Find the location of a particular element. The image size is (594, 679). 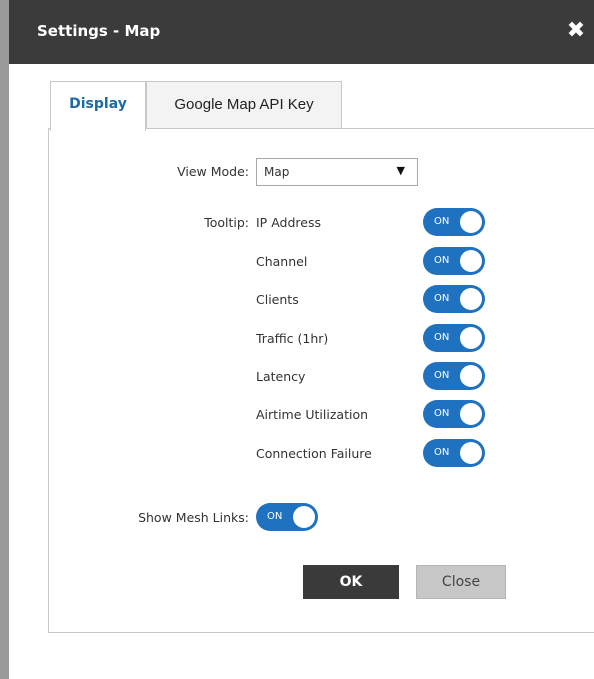

tooltip-ip-address-toggle: ON is located at coordinates (454, 222).